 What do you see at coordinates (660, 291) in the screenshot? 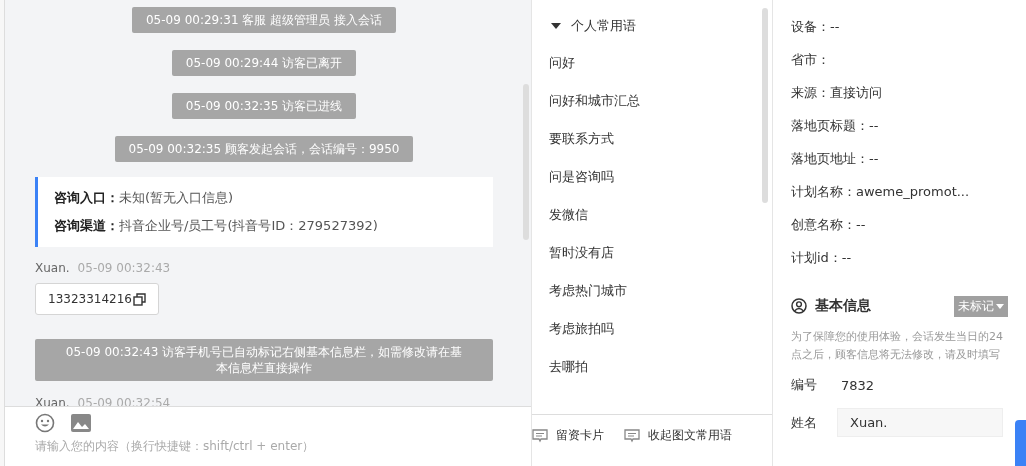
I see `phrase-item: 考虑热门城市` at bounding box center [660, 291].